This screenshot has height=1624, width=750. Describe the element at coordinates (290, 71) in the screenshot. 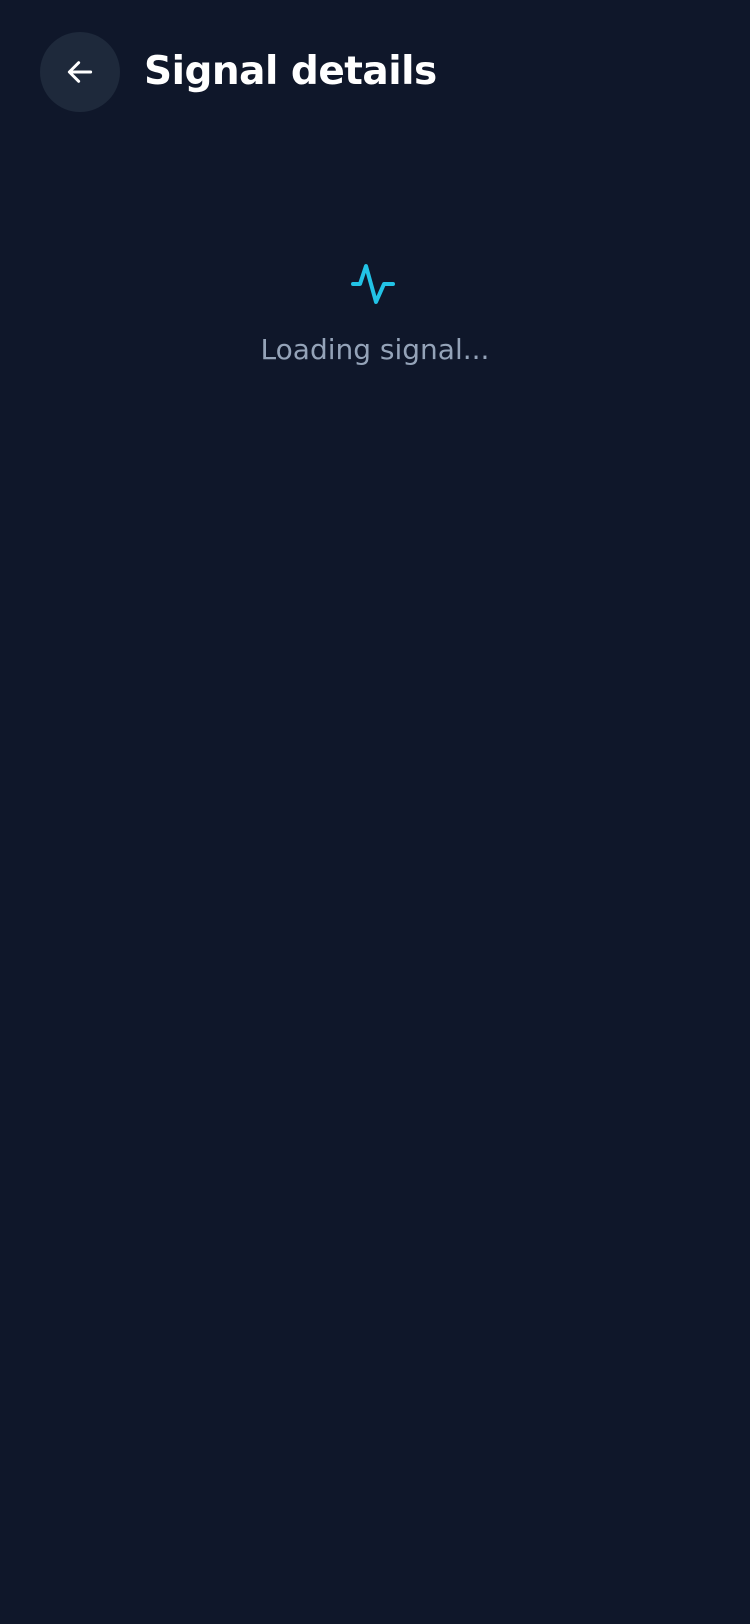

I see `page-title: Signal details` at that location.